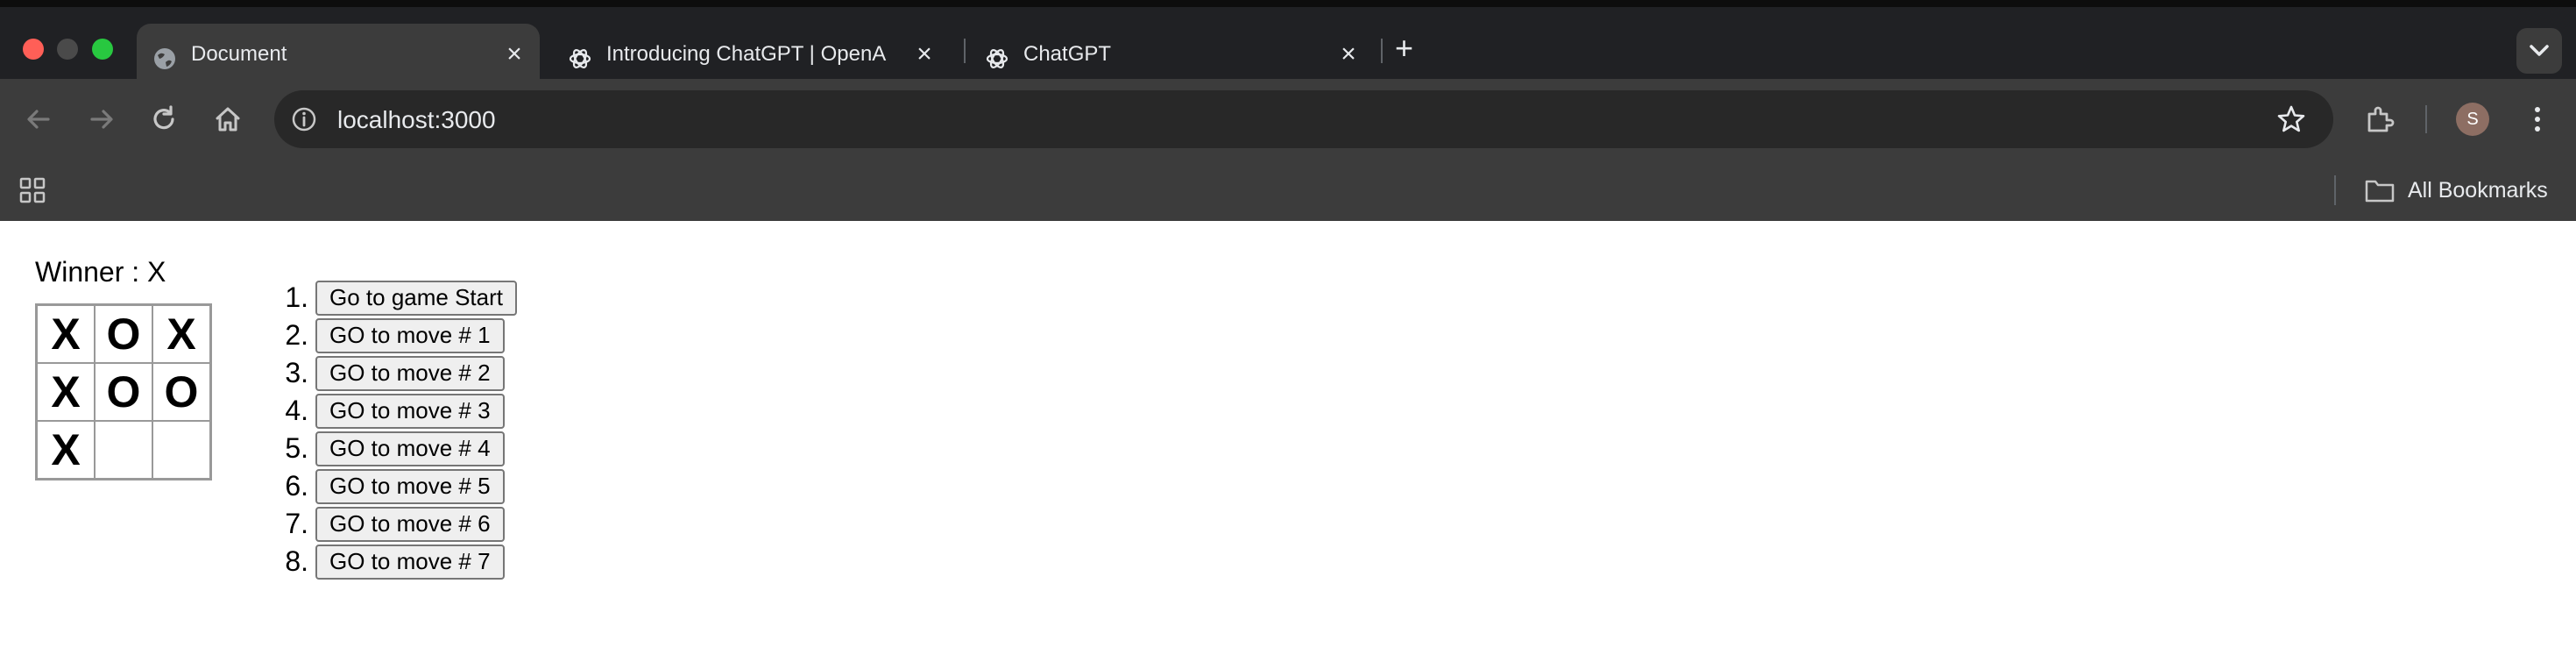 The image size is (2576, 662). I want to click on move-list-item: 6. GO to move # 5, so click(386, 486).